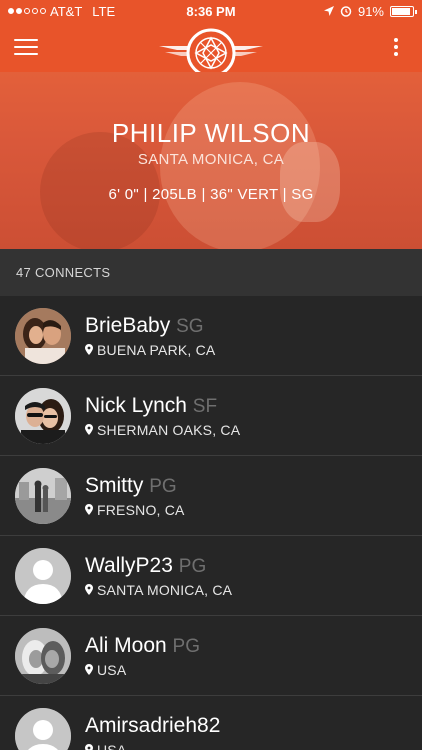 The width and height of the screenshot is (422, 750). What do you see at coordinates (346, 11) in the screenshot?
I see `alarm-clock-icon` at bounding box center [346, 11].